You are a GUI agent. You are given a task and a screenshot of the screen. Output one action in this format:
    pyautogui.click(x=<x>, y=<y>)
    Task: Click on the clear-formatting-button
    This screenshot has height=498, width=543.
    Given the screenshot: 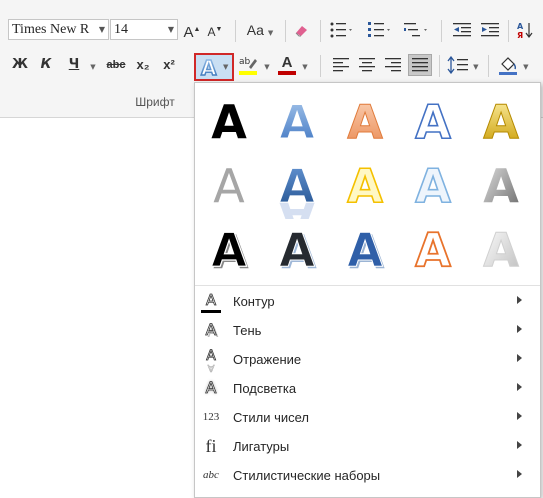 What is the action you would take?
    pyautogui.click(x=302, y=30)
    